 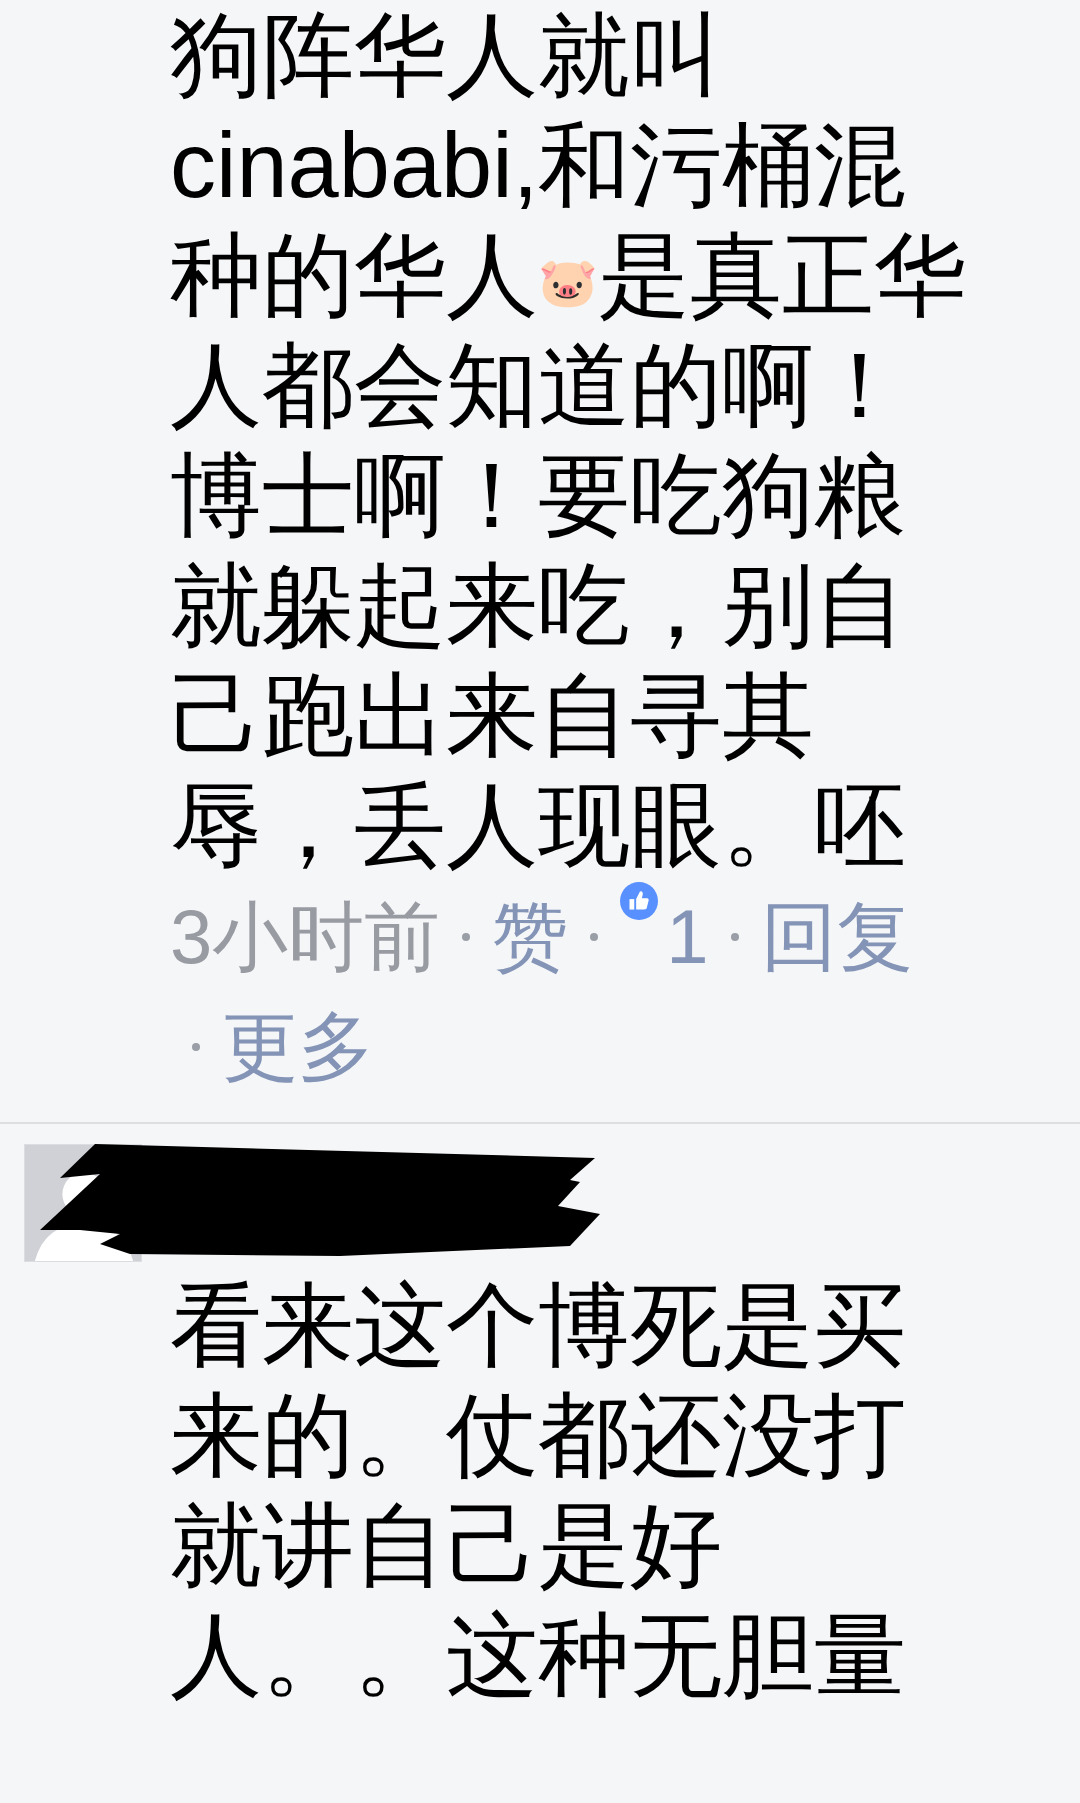 What do you see at coordinates (836, 937) in the screenshot?
I see `action-link: 回复` at bounding box center [836, 937].